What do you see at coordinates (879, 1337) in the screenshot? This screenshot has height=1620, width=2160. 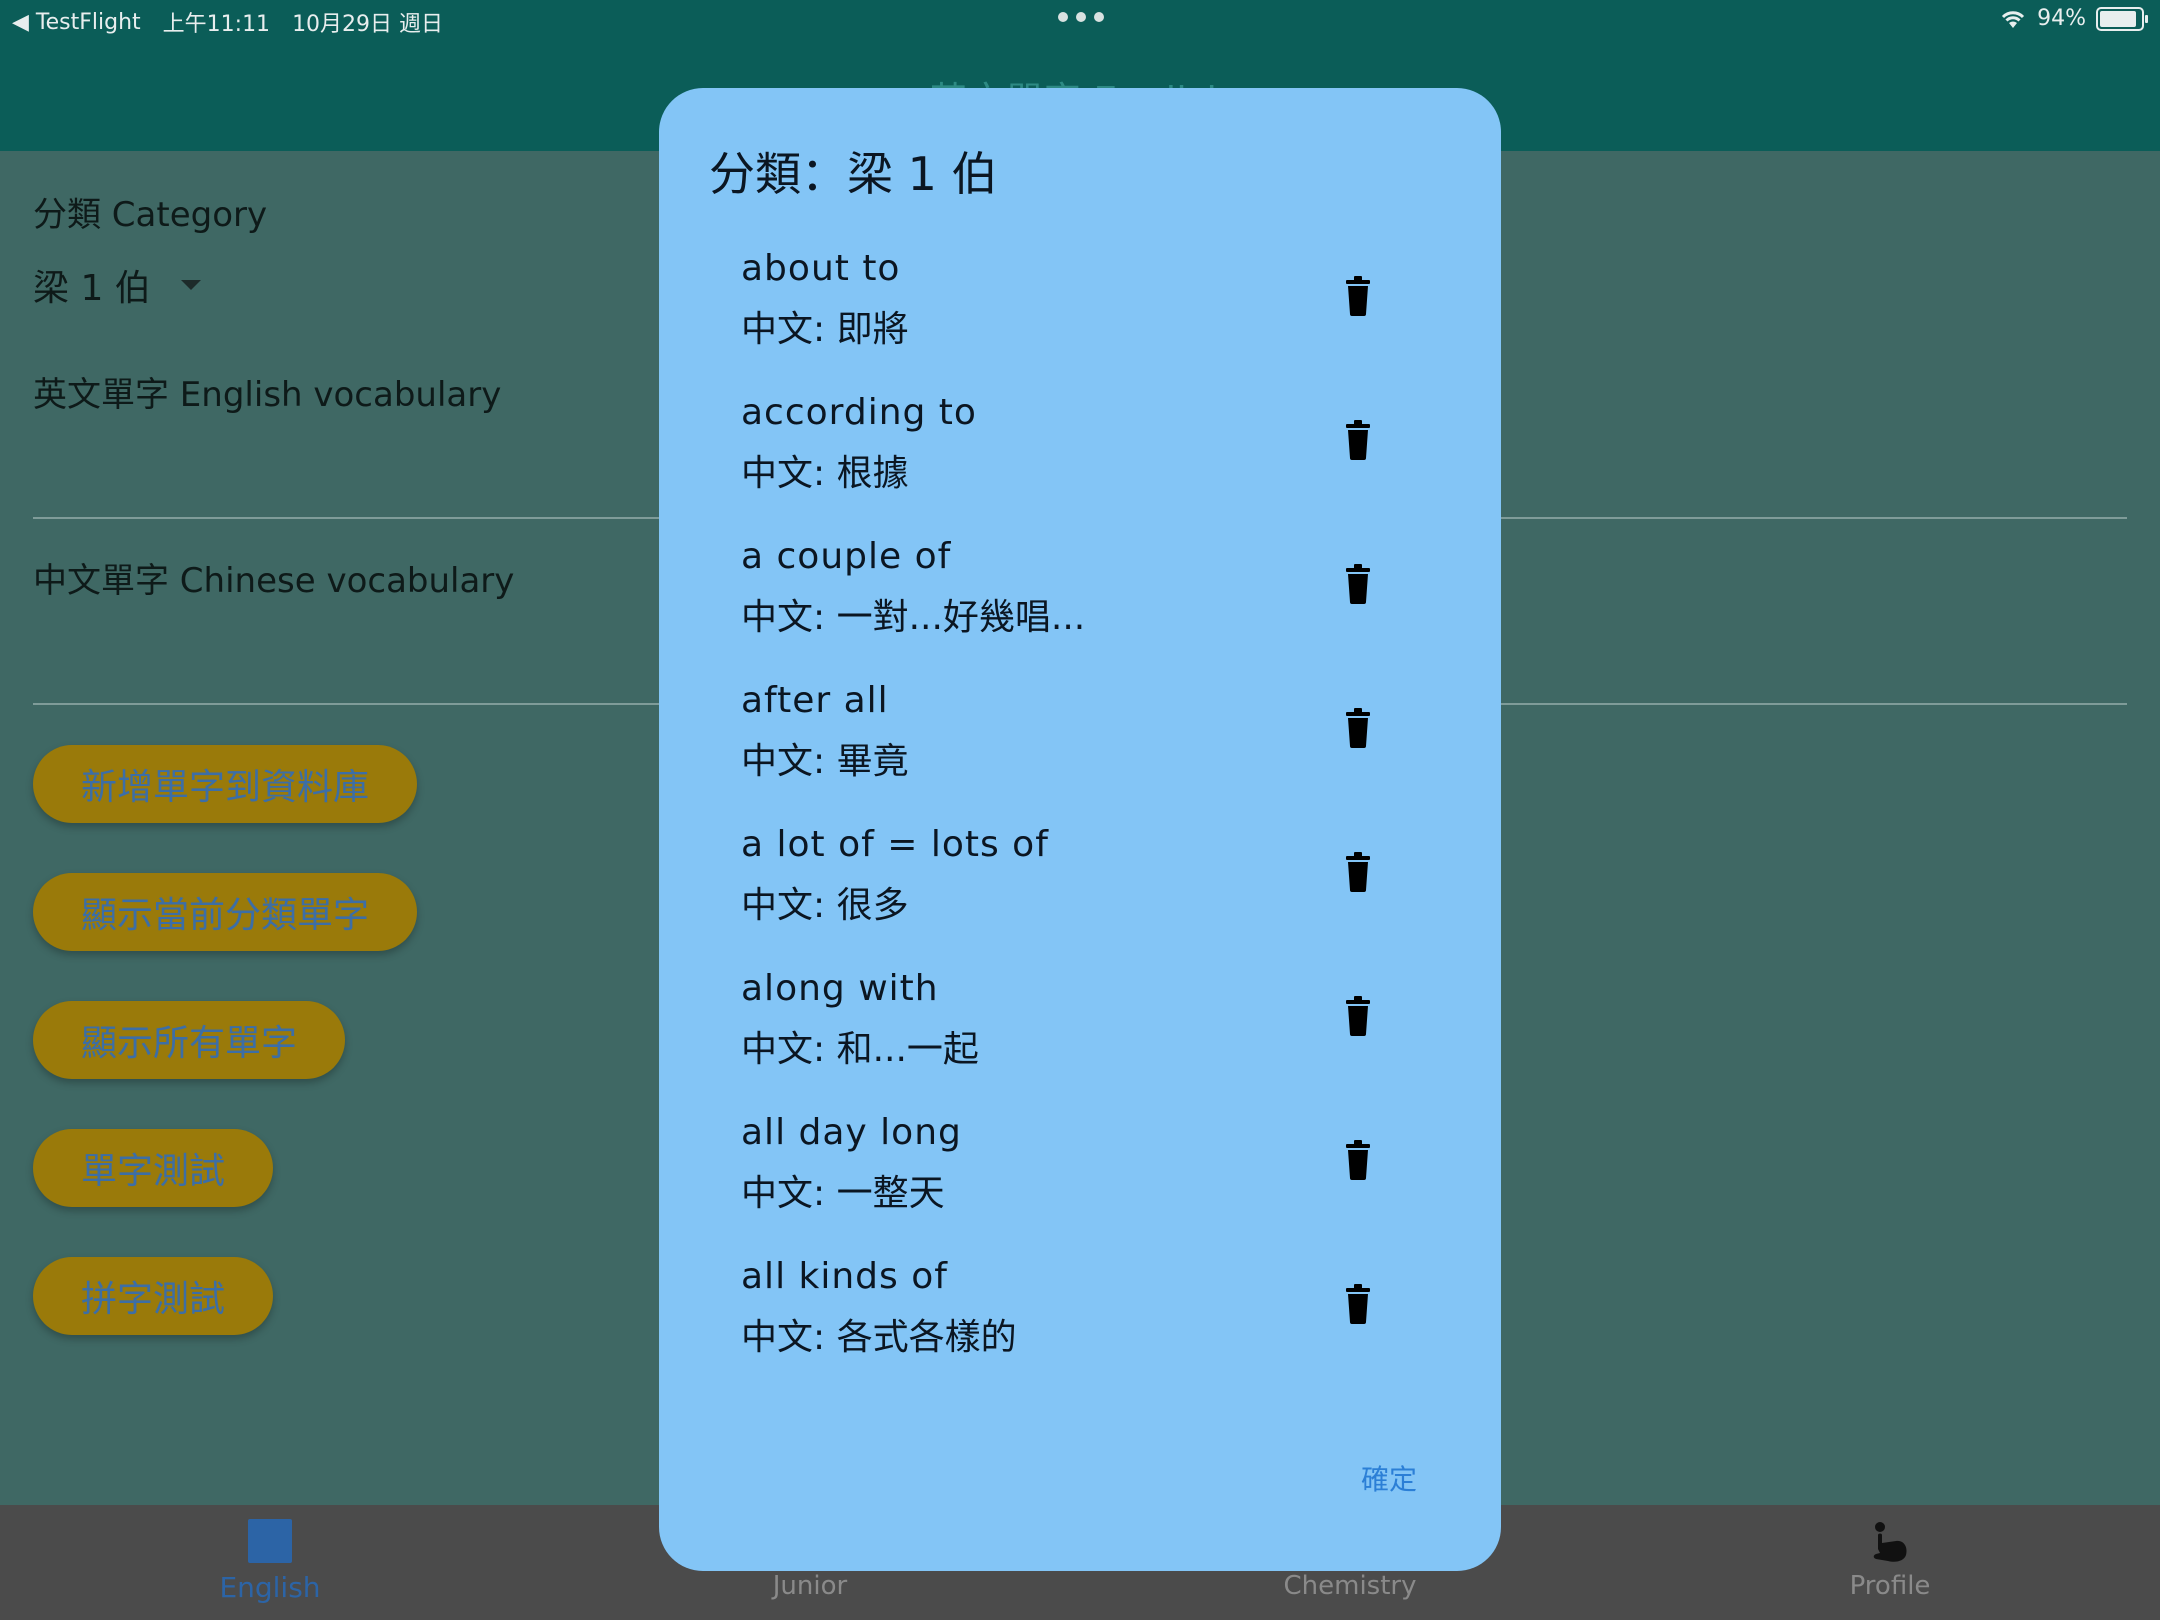 I see `word-chinese: 中文: 各式各樣的` at bounding box center [879, 1337].